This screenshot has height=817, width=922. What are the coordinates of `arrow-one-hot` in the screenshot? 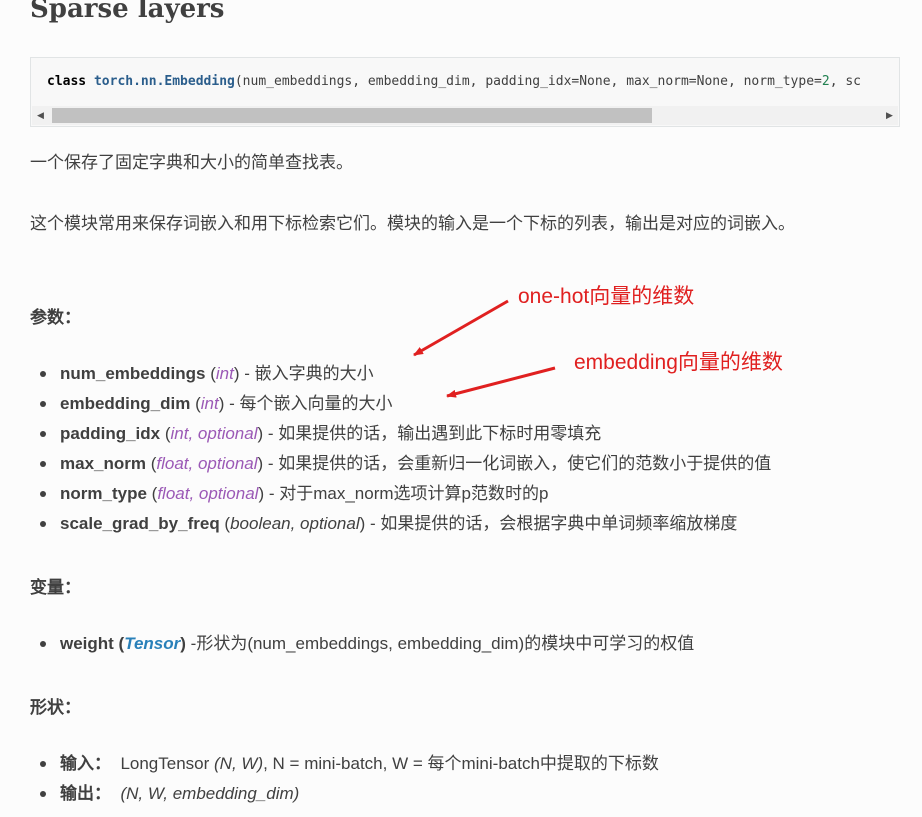 It's located at (461, 328).